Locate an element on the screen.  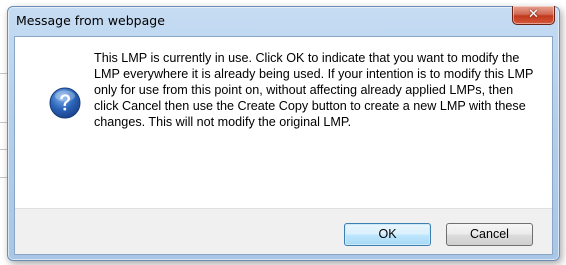
ok-button: OK is located at coordinates (387, 234).